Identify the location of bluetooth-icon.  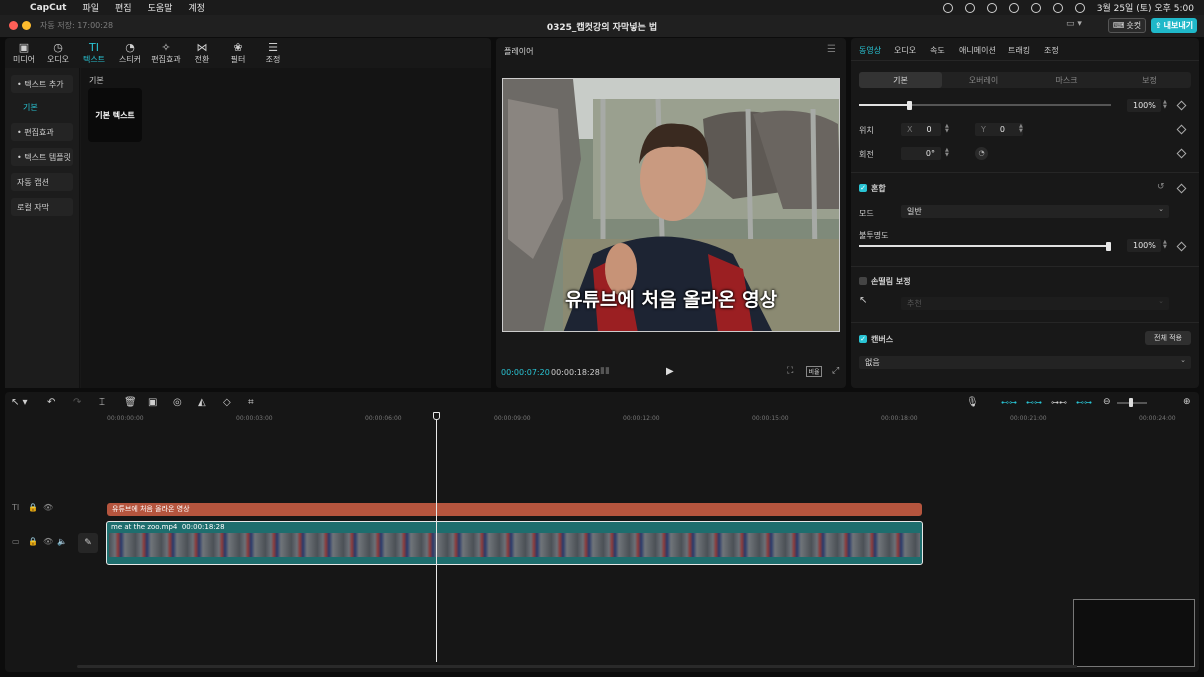
(1057, 7).